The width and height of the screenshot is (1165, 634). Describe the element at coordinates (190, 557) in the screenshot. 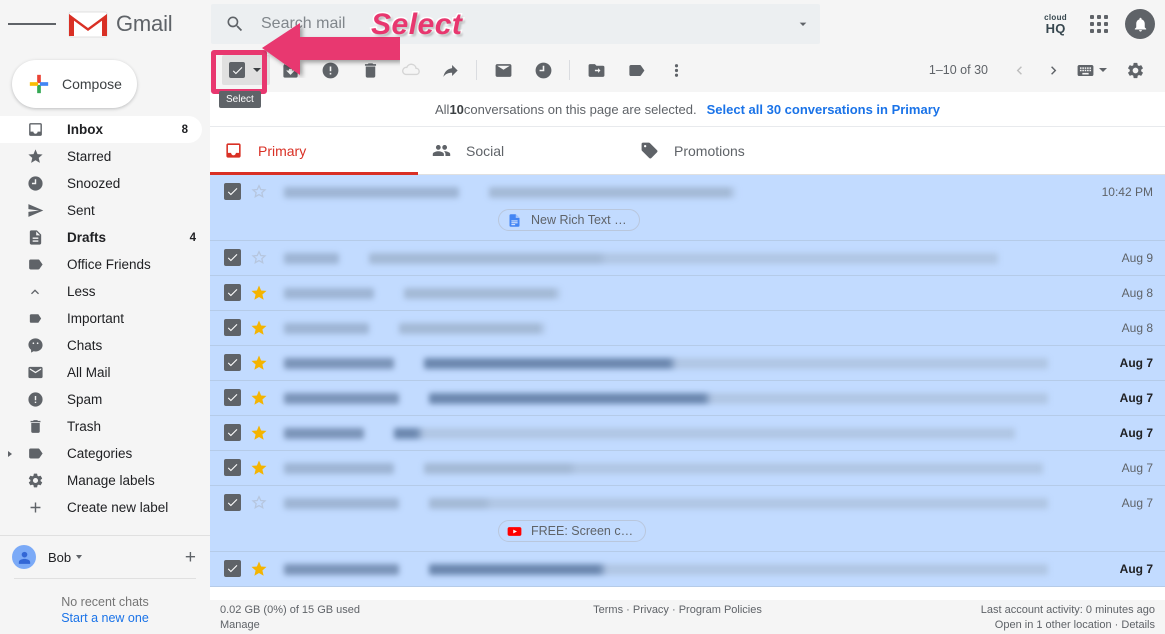

I see `new-chat-button: +` at that location.